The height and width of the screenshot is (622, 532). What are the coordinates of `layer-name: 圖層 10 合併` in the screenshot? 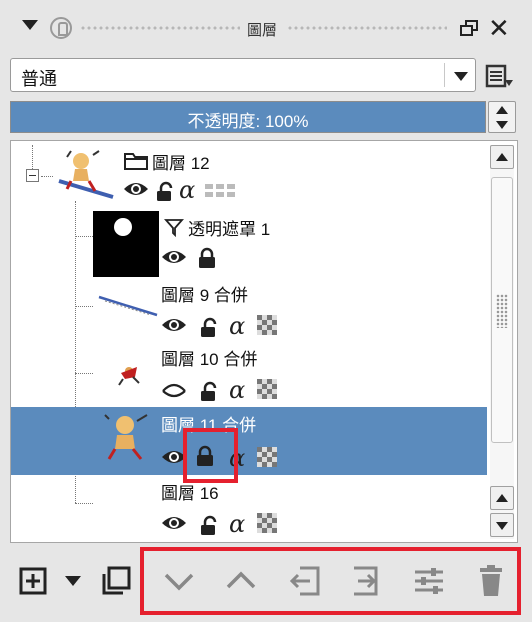 It's located at (209, 359).